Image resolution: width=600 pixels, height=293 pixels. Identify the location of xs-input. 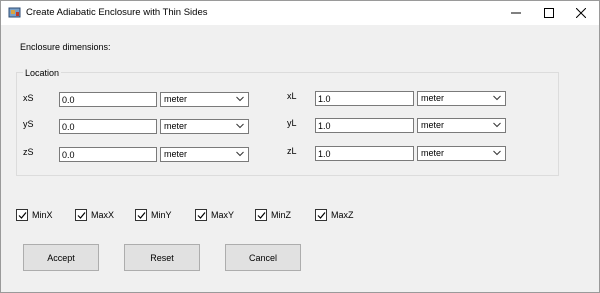
(108, 99).